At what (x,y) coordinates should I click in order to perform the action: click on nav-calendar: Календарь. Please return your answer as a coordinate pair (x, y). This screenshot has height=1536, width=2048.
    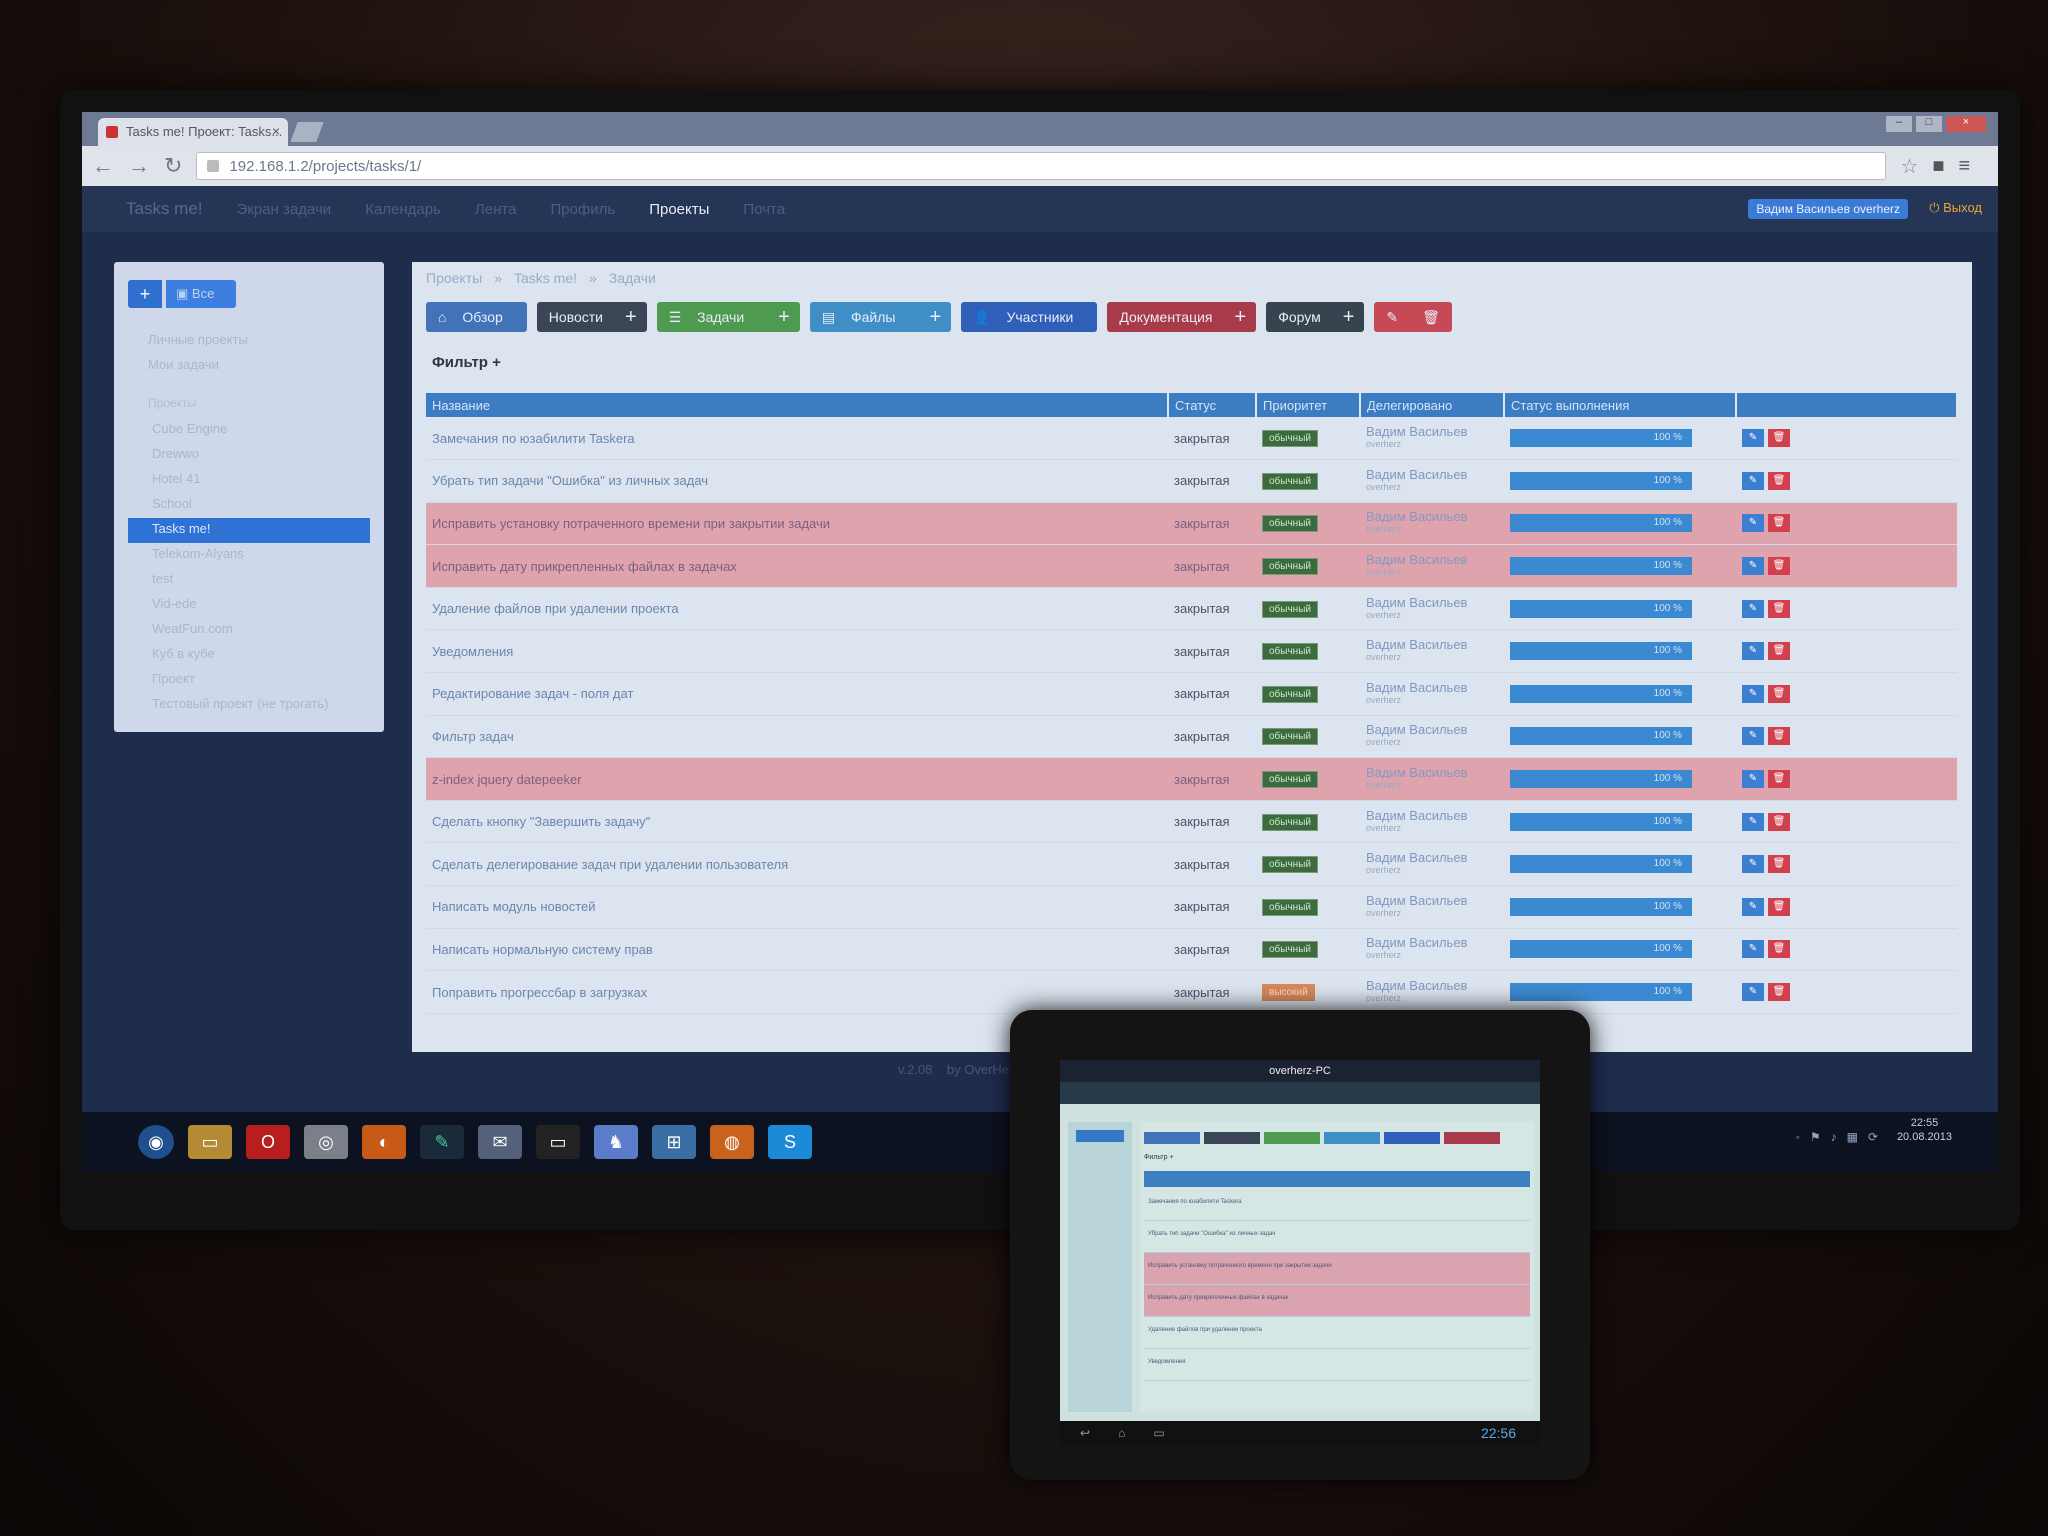
    Looking at the image, I should click on (403, 209).